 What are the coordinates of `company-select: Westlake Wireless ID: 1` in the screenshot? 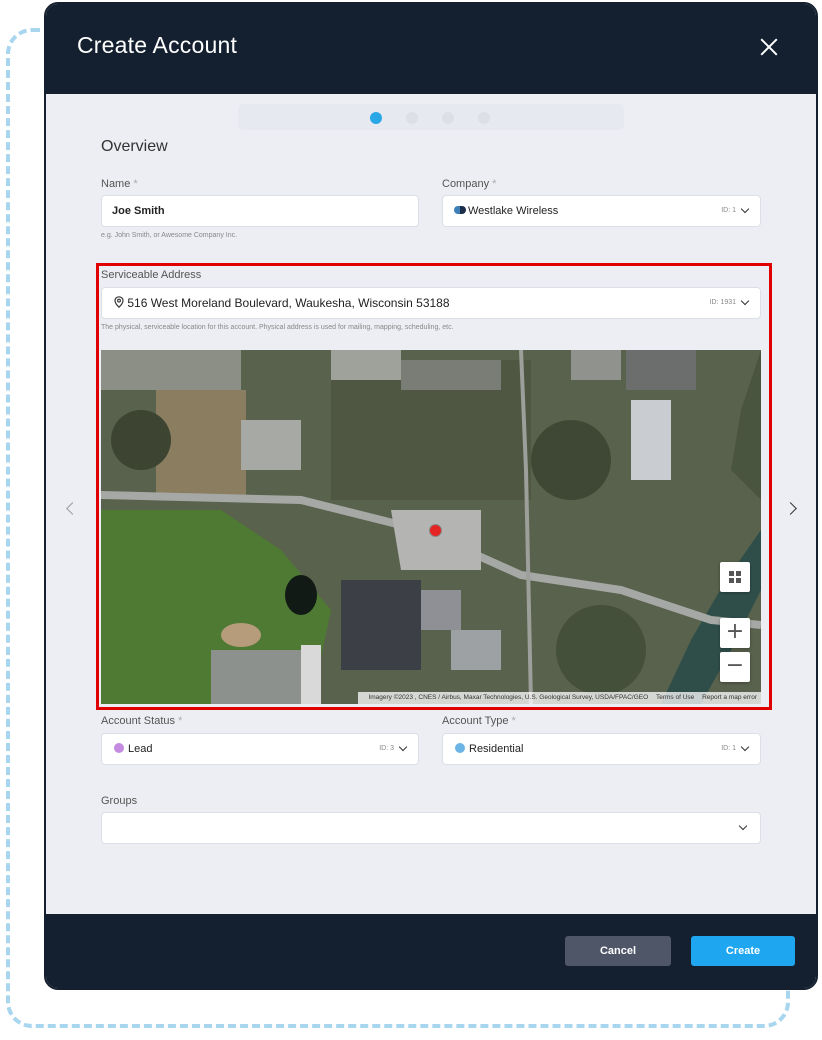 It's located at (601, 211).